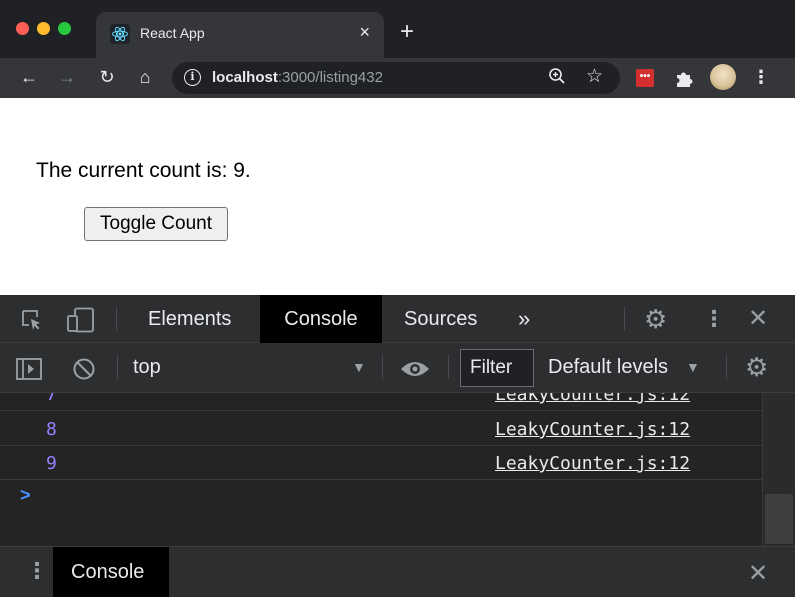 The image size is (795, 597). I want to click on drawer-tab-console: Console, so click(111, 572).